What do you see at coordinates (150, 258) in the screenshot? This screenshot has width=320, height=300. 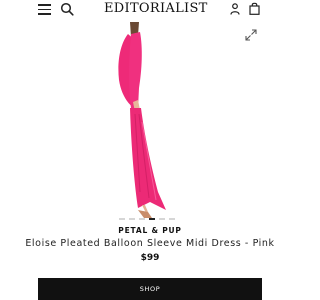 I see `product-price: $99` at bounding box center [150, 258].